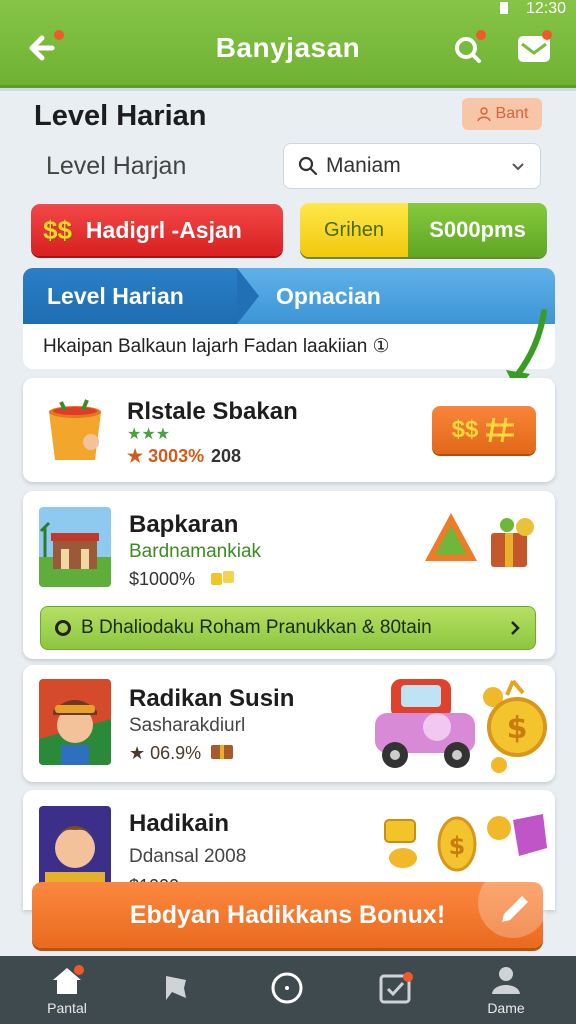 The height and width of the screenshot is (1024, 576). Describe the element at coordinates (512, 542) in the screenshot. I see `gift-box-icon` at that location.